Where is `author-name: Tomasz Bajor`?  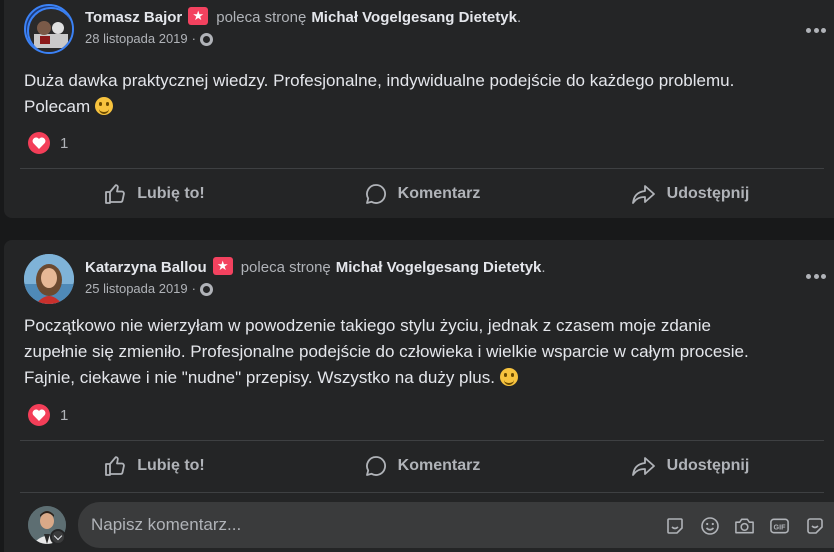 author-name: Tomasz Bajor is located at coordinates (133, 18).